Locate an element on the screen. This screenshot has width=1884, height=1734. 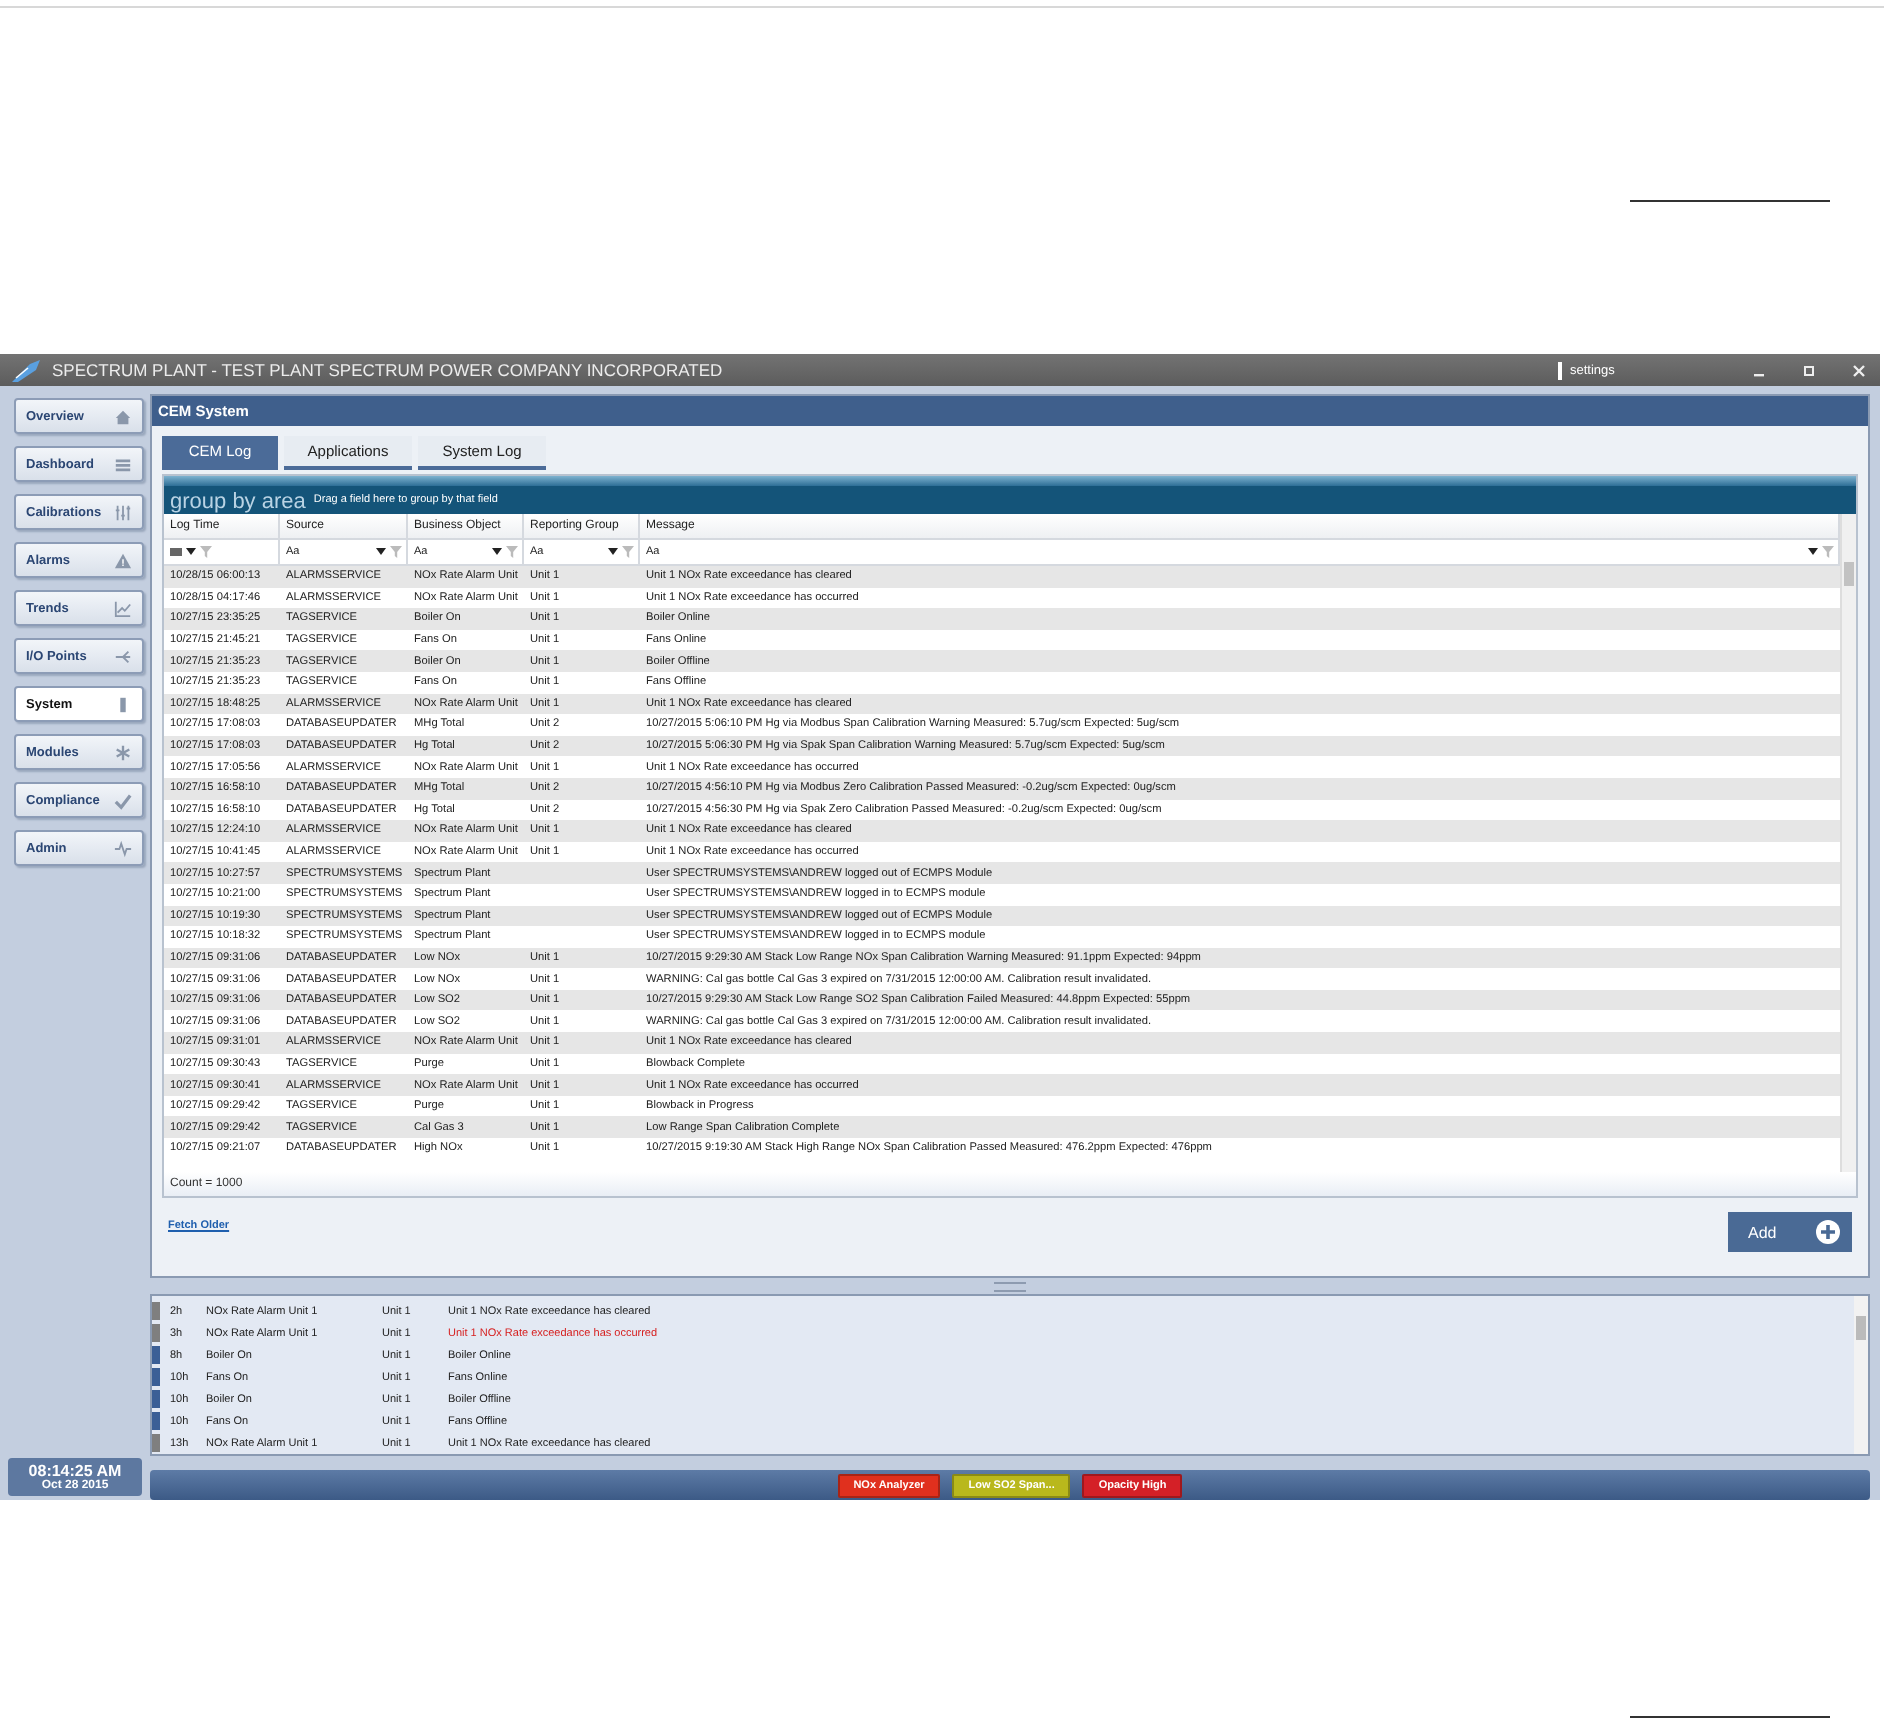
grid-icon is located at coordinates (123, 464).